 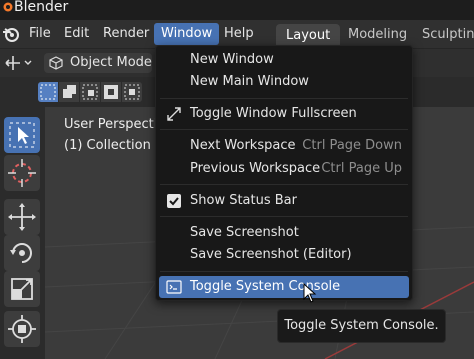 I want to click on move-tool, so click(x=22, y=217).